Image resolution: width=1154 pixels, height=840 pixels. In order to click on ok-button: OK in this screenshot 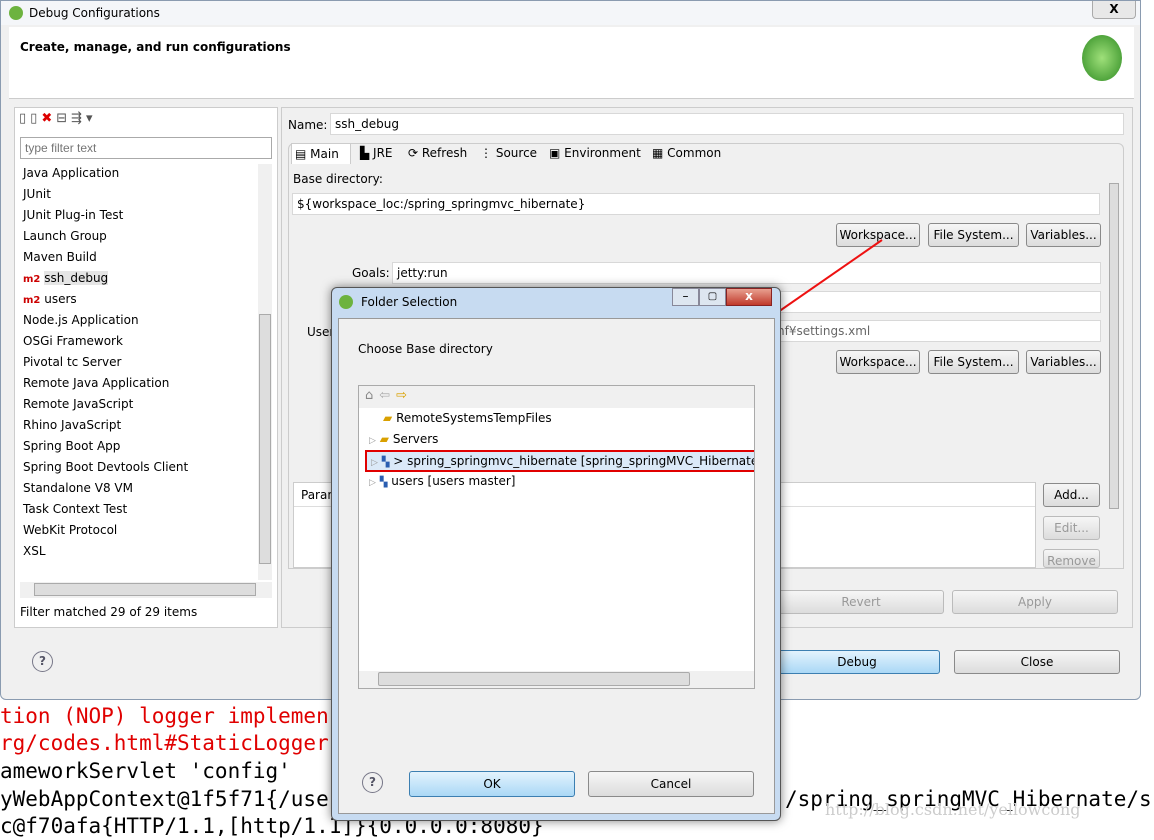, I will do `click(492, 784)`.